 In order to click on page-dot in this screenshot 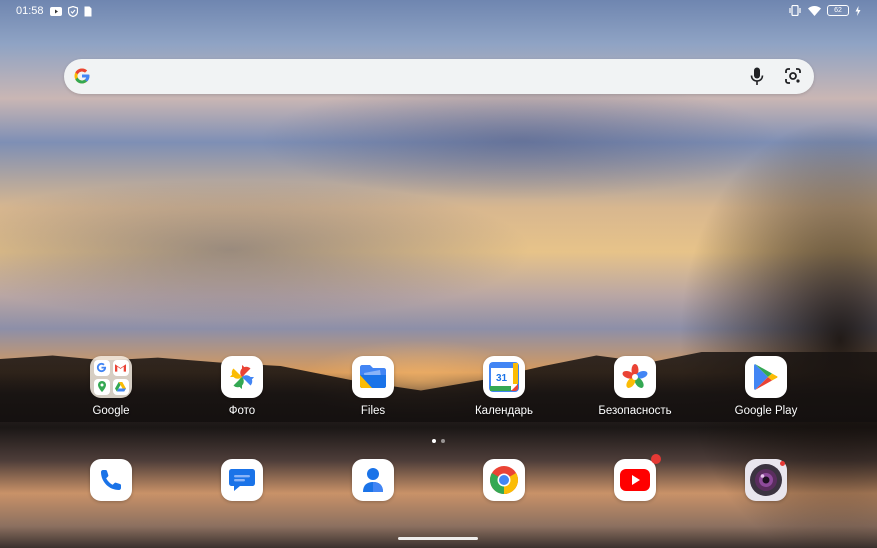, I will do `click(443, 441)`.